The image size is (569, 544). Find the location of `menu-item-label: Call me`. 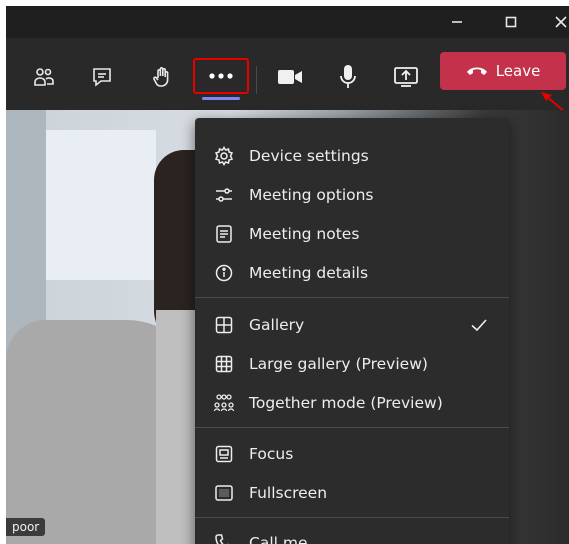

menu-item-label: Call me is located at coordinates (278, 539).